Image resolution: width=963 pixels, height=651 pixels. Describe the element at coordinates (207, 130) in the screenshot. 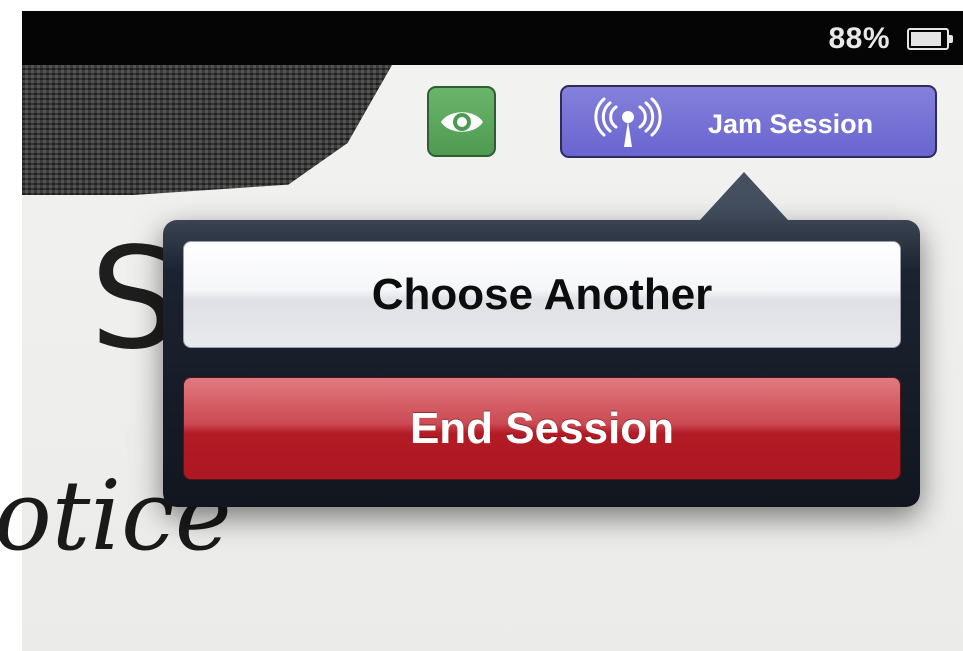

I see `duct-tape-texture` at that location.